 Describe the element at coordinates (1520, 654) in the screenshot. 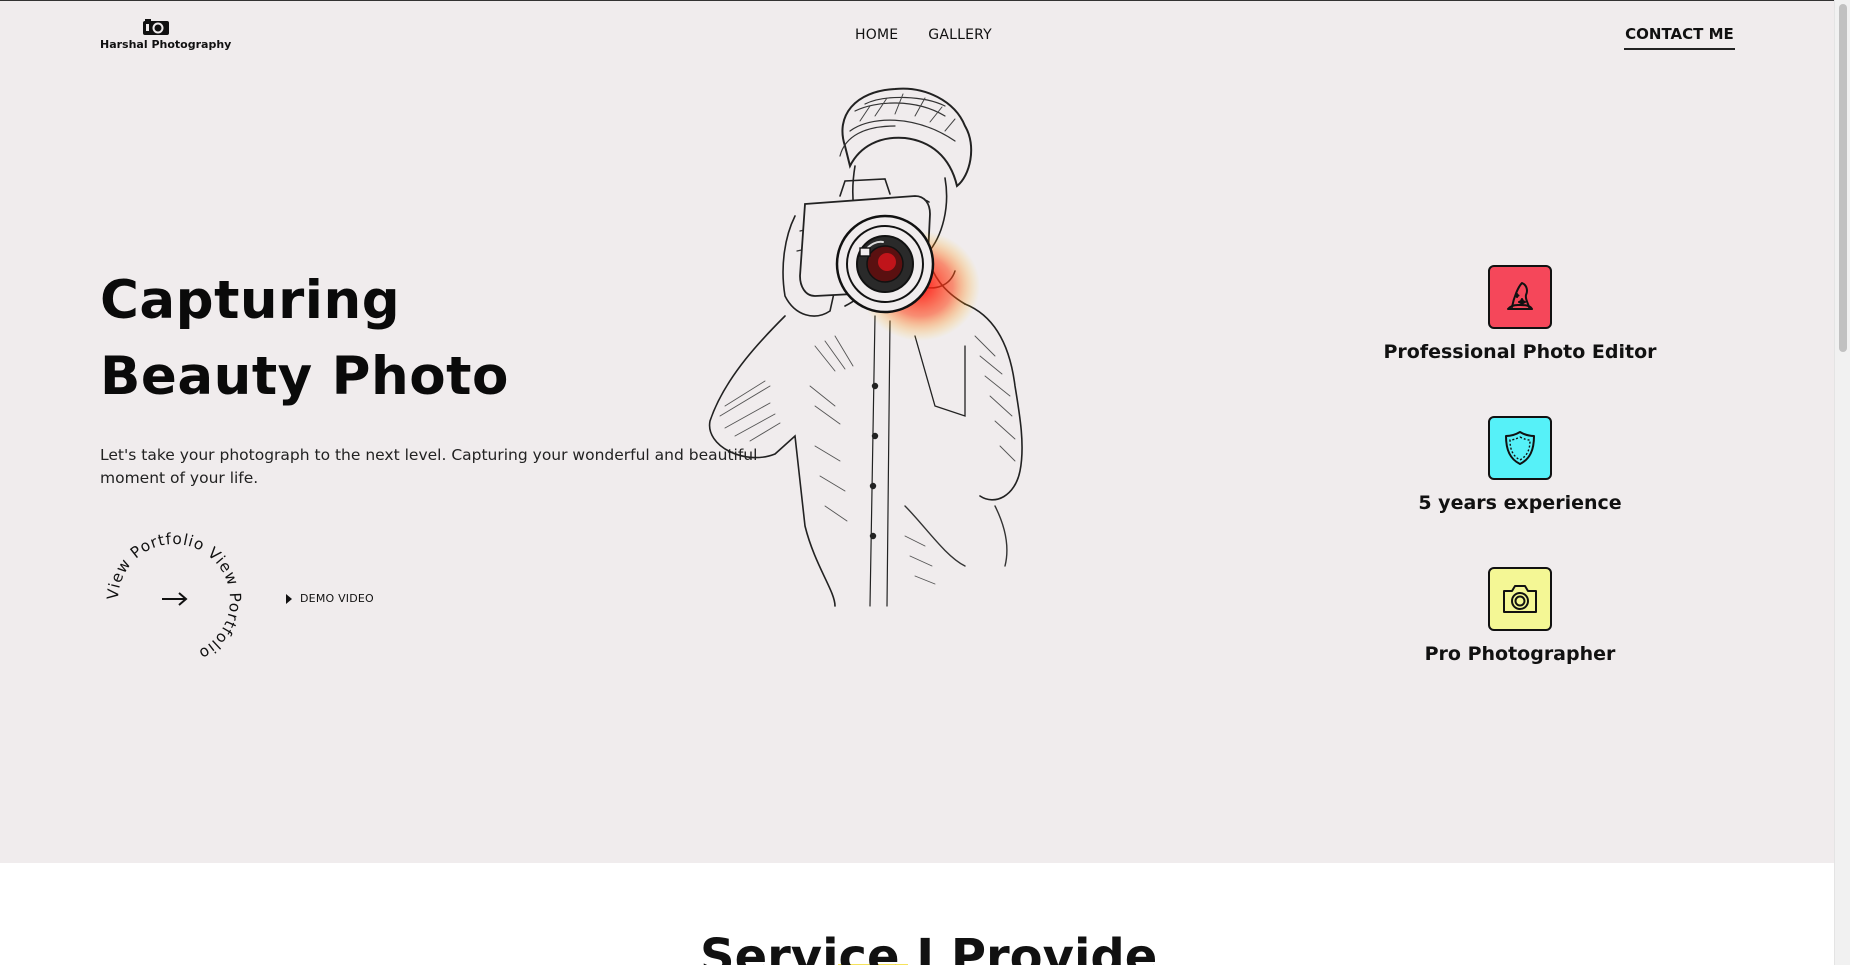

I see `feature-label: Pro Photographer` at that location.